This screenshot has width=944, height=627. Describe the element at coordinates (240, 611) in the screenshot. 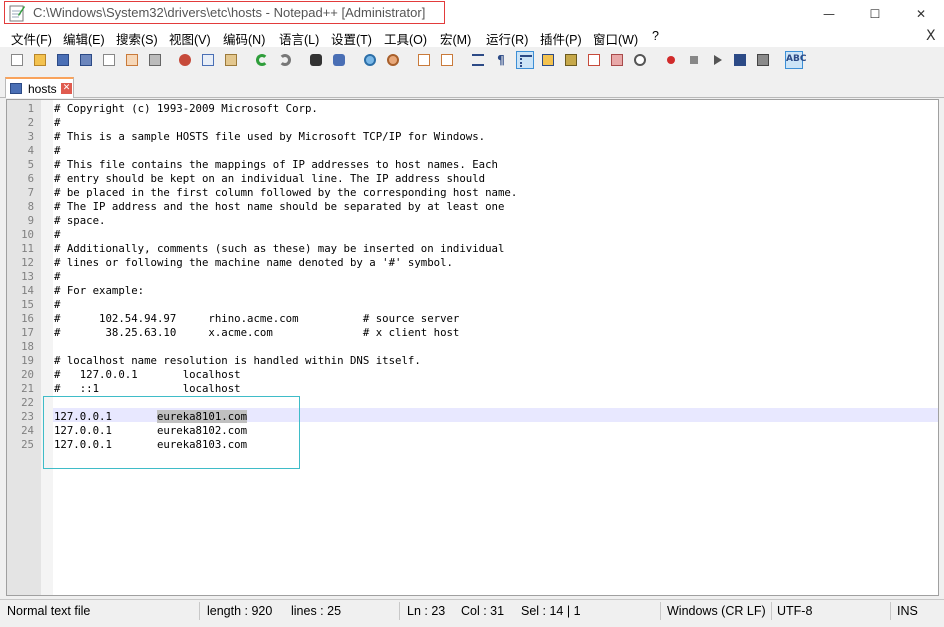

I see `status-length: length : 920` at that location.